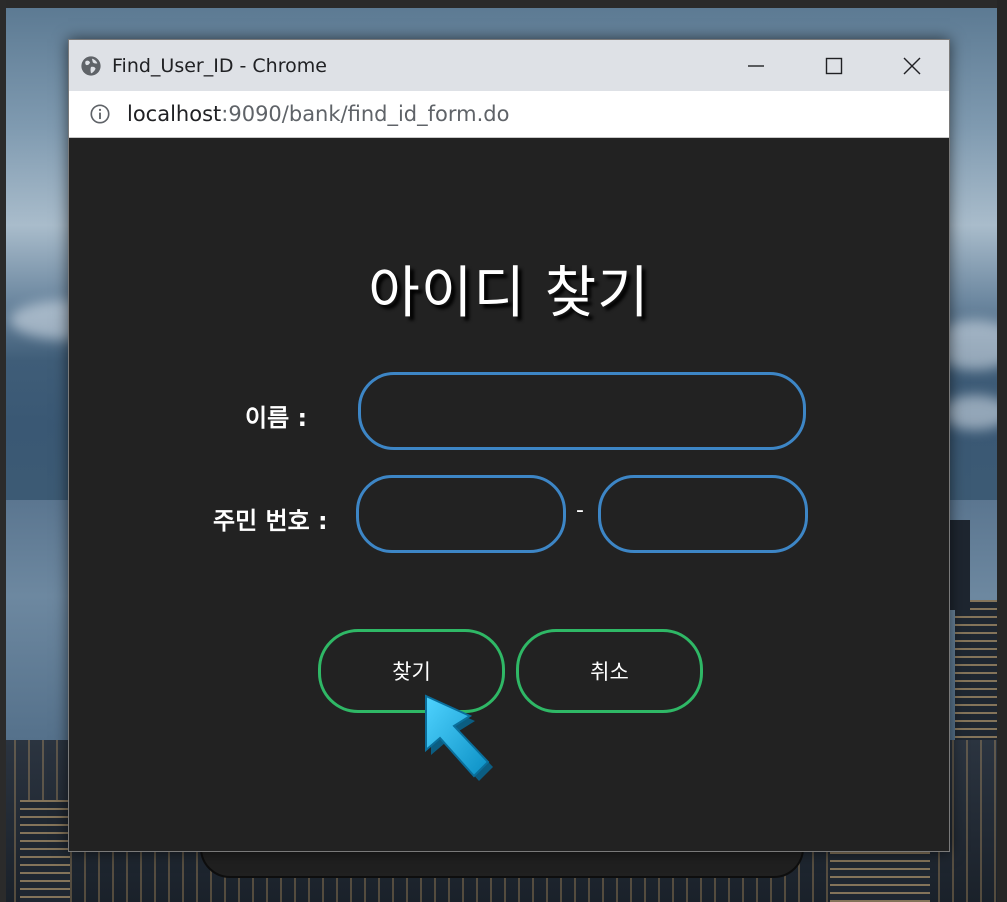 This screenshot has width=1007, height=902. What do you see at coordinates (270, 521) in the screenshot?
I see `ssn-label: 주민 번호 :` at bounding box center [270, 521].